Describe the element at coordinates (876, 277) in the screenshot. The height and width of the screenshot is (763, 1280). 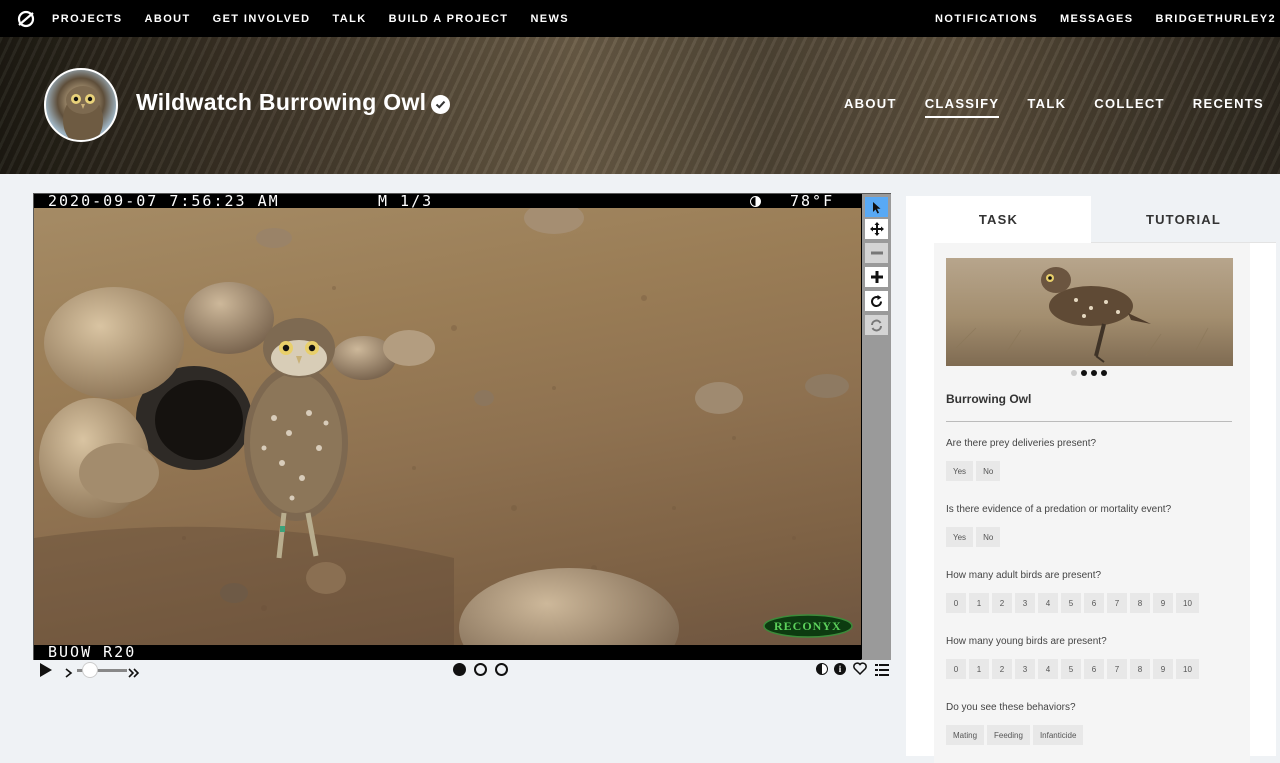
I see `zoom-in-icon` at that location.